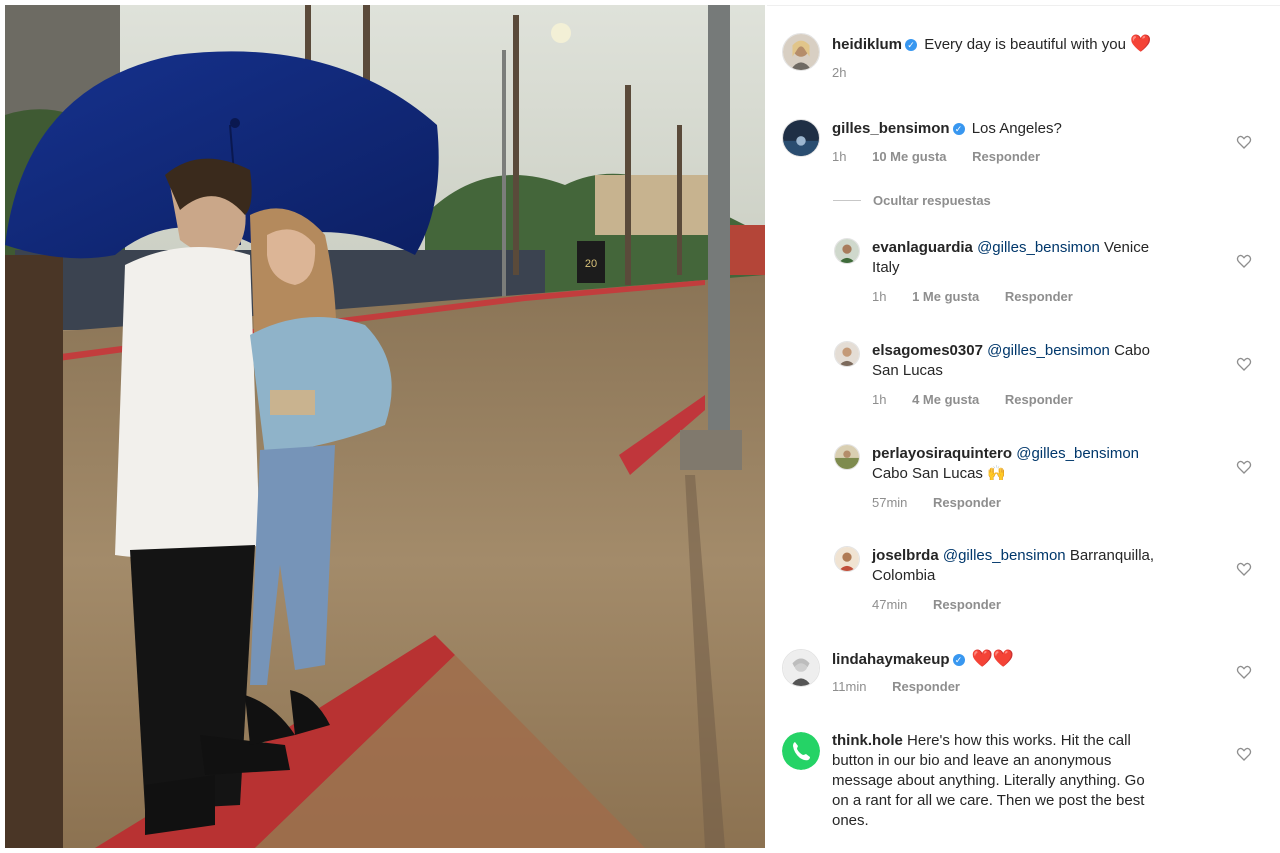 The width and height of the screenshot is (1280, 853). Describe the element at coordinates (993, 658) in the screenshot. I see `red-hearts-emoji: ❤️❤️` at that location.